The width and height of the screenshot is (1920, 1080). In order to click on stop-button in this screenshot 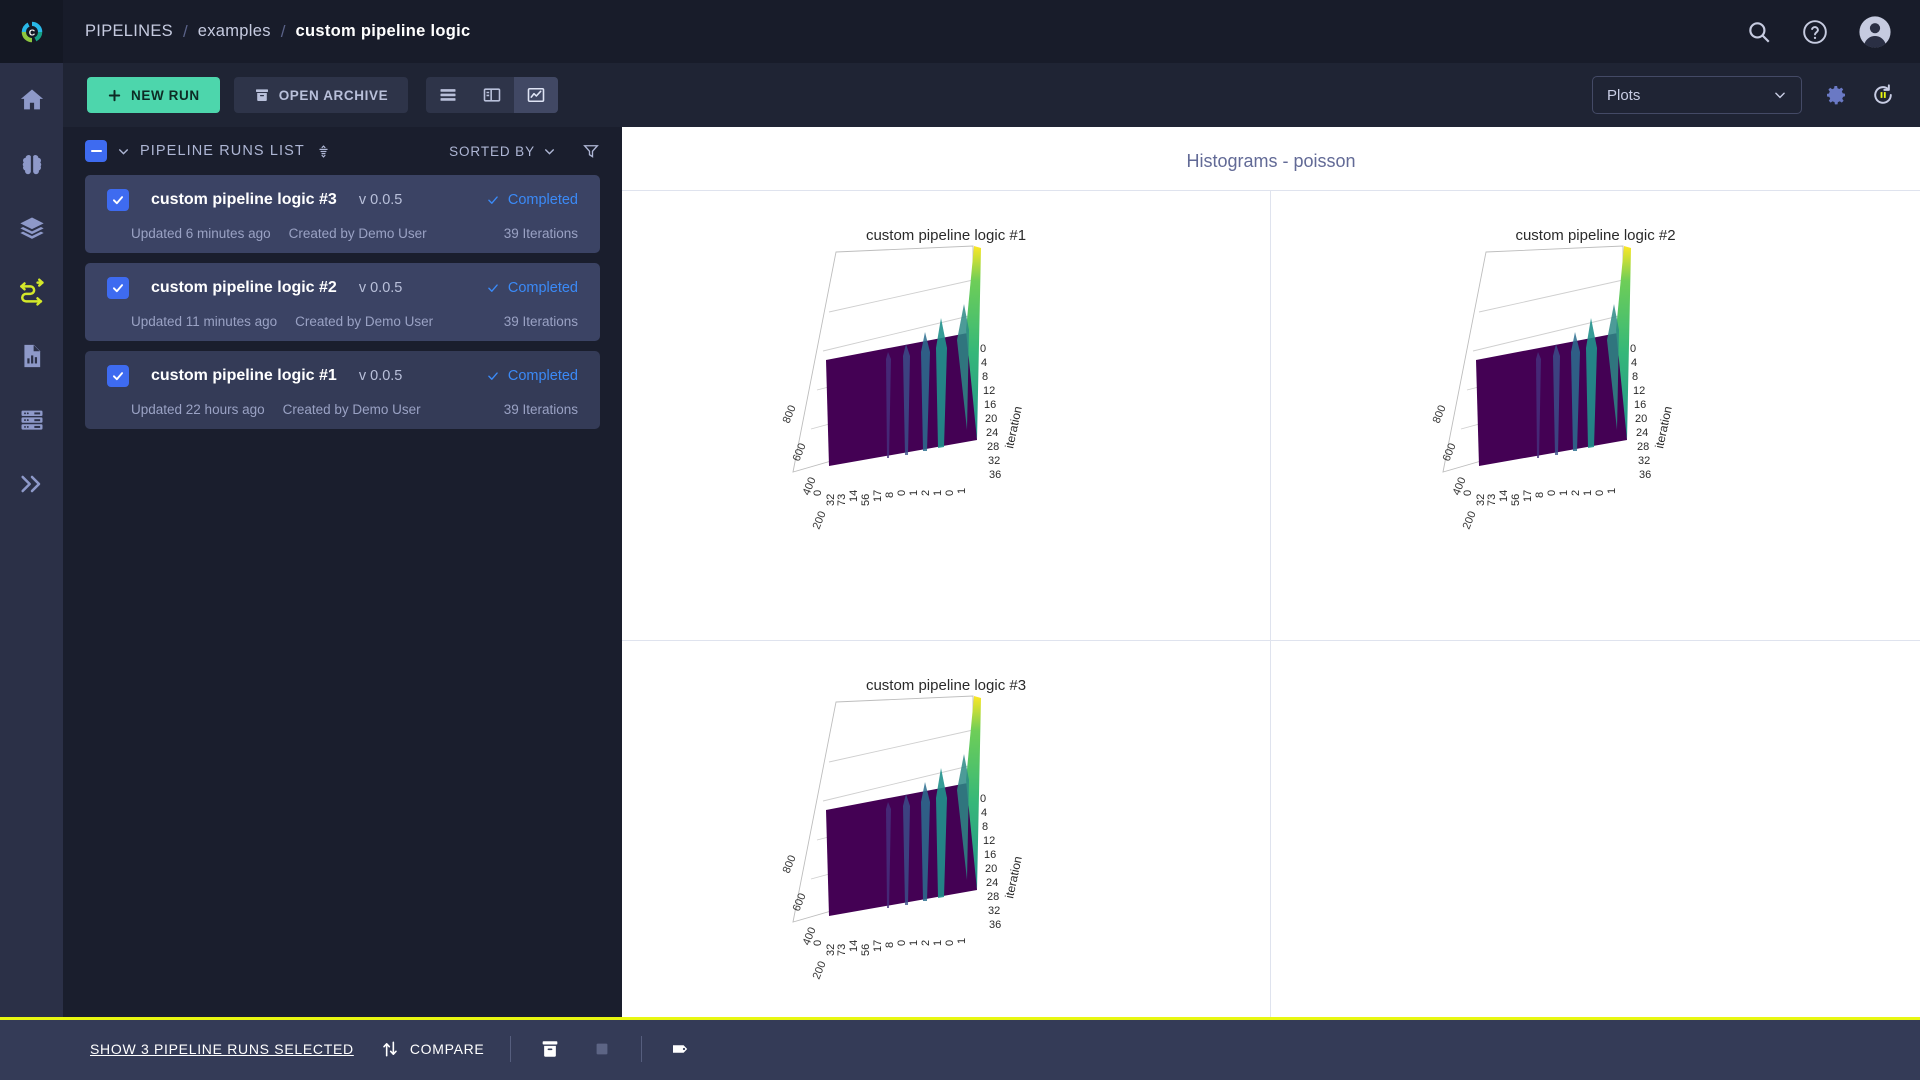, I will do `click(602, 1049)`.